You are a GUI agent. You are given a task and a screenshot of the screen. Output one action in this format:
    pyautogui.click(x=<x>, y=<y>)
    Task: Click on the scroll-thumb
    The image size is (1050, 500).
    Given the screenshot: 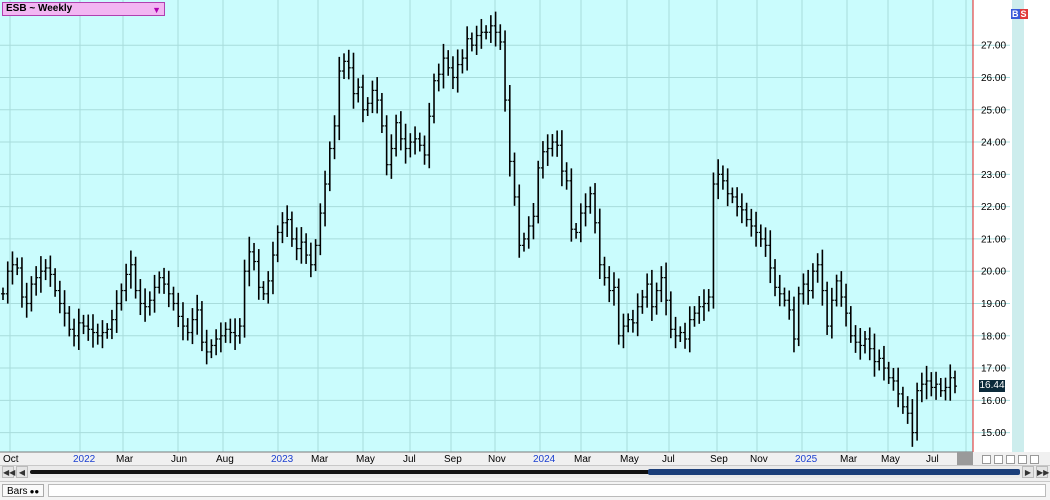 What is the action you would take?
    pyautogui.click(x=834, y=472)
    